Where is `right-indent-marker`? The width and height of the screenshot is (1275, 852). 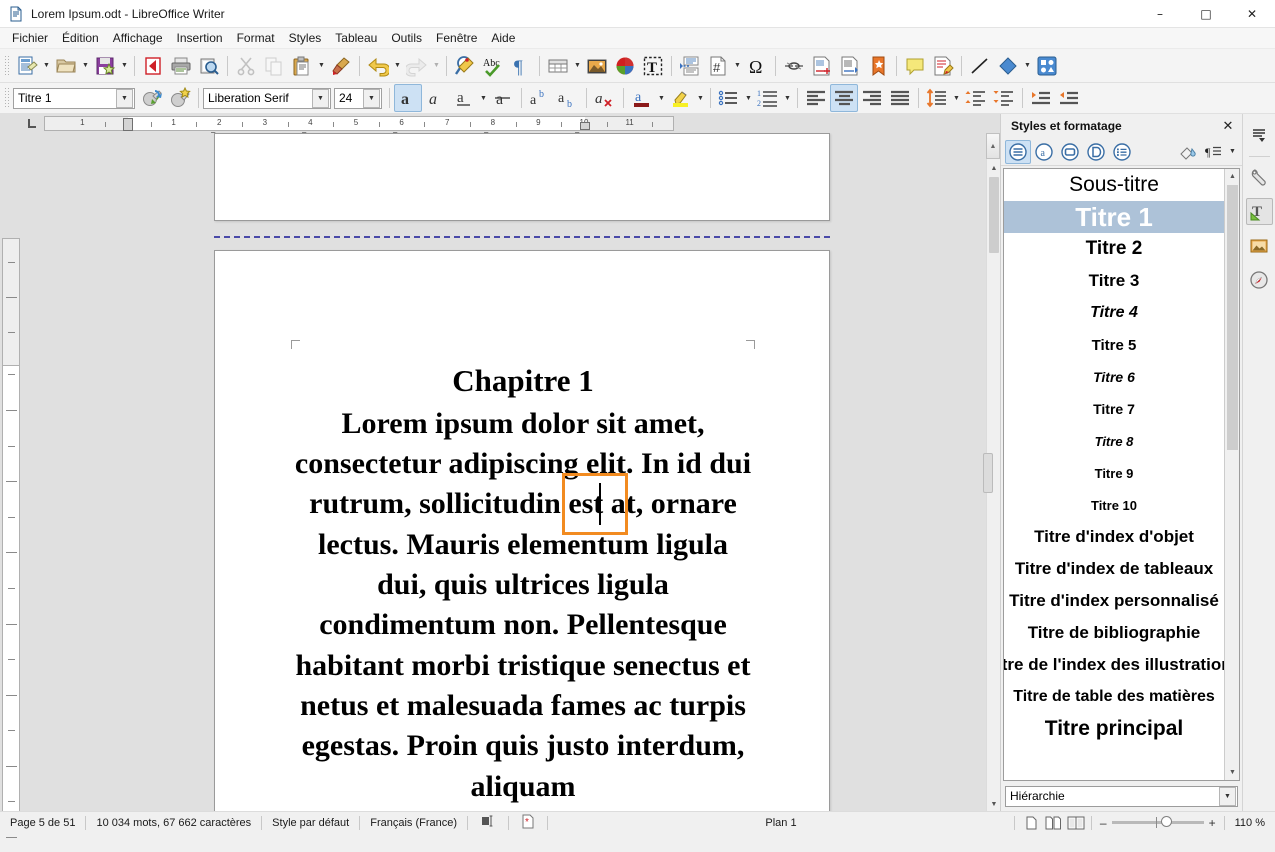 right-indent-marker is located at coordinates (585, 126).